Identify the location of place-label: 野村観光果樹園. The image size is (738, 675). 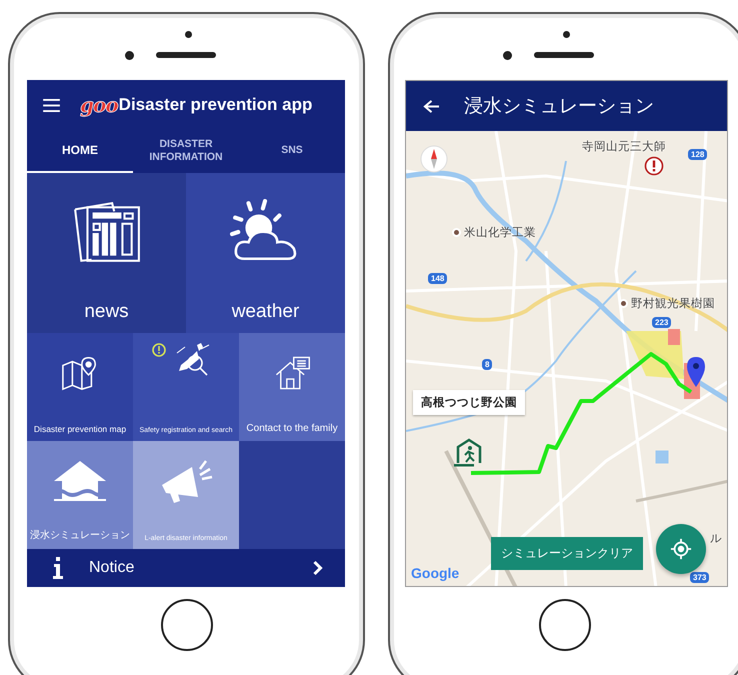
(667, 303).